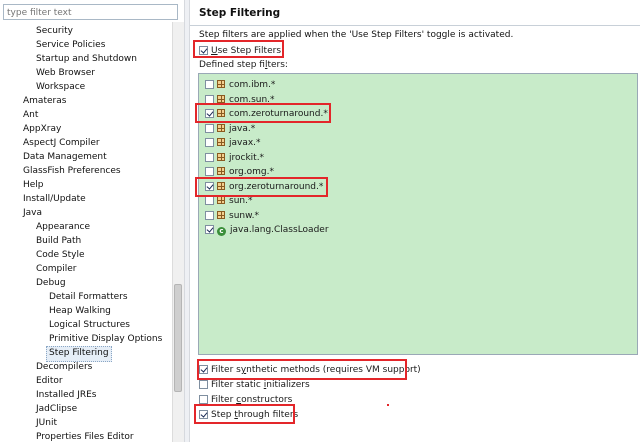 The height and width of the screenshot is (442, 640). What do you see at coordinates (65, 73) in the screenshot?
I see `tree-item: Web Browser` at bounding box center [65, 73].